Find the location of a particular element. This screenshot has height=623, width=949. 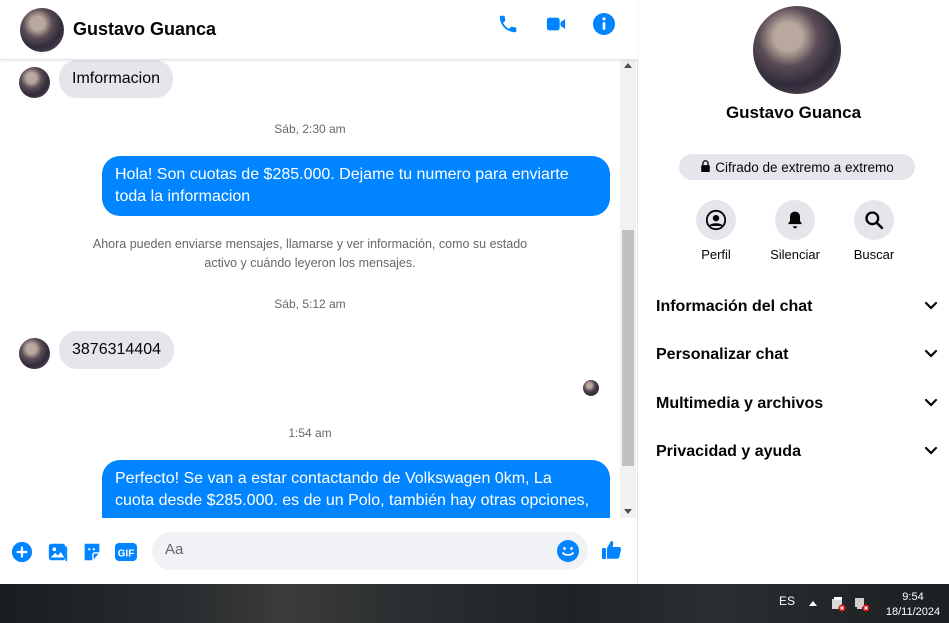

section-media-files: Multimedia y archivos is located at coordinates (797, 404).